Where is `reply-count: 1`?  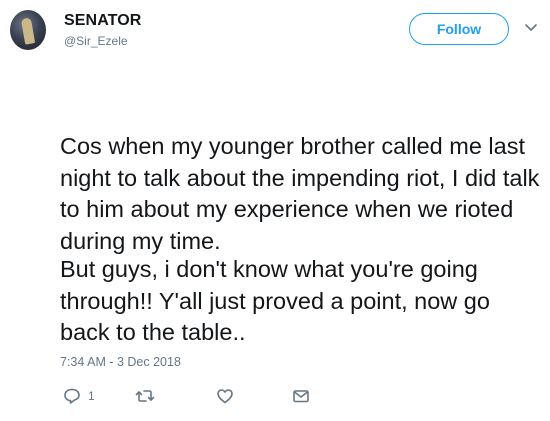
reply-count: 1 is located at coordinates (91, 396).